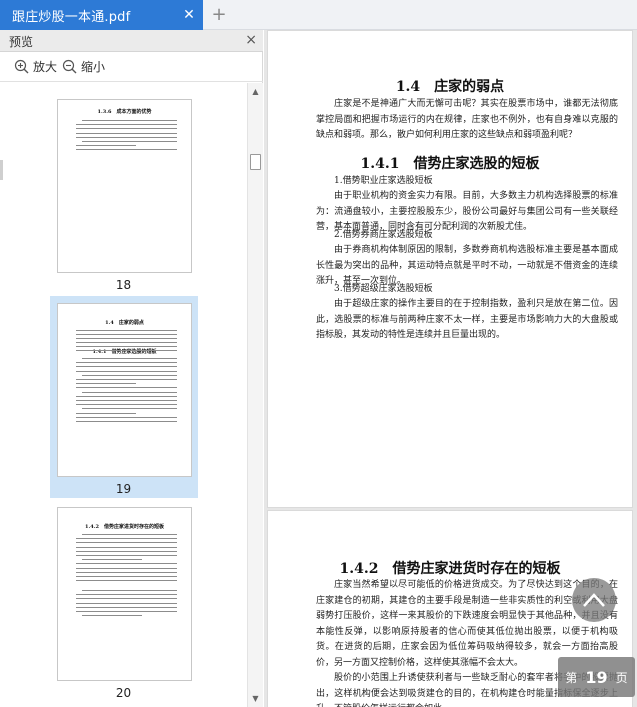  I want to click on item3-title: 3.借势超级庄家选股短板, so click(383, 289).